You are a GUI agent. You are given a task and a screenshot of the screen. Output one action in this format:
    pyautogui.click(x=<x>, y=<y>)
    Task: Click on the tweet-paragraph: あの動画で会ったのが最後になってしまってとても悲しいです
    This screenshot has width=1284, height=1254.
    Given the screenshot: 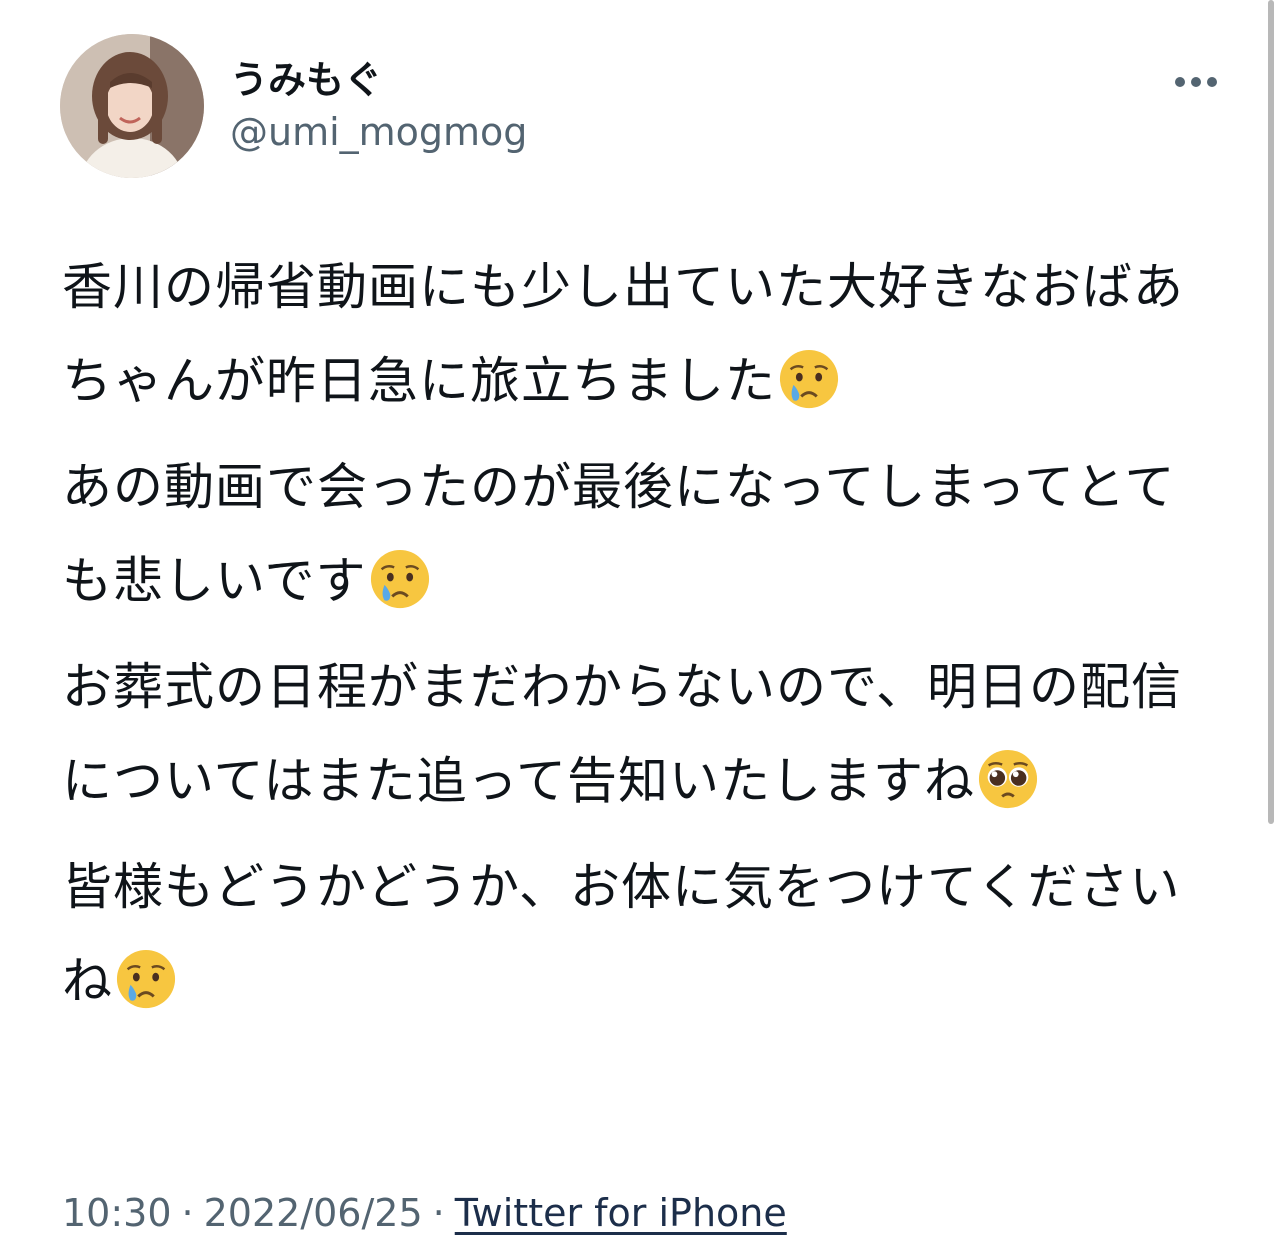 What is the action you would take?
    pyautogui.click(x=632, y=534)
    